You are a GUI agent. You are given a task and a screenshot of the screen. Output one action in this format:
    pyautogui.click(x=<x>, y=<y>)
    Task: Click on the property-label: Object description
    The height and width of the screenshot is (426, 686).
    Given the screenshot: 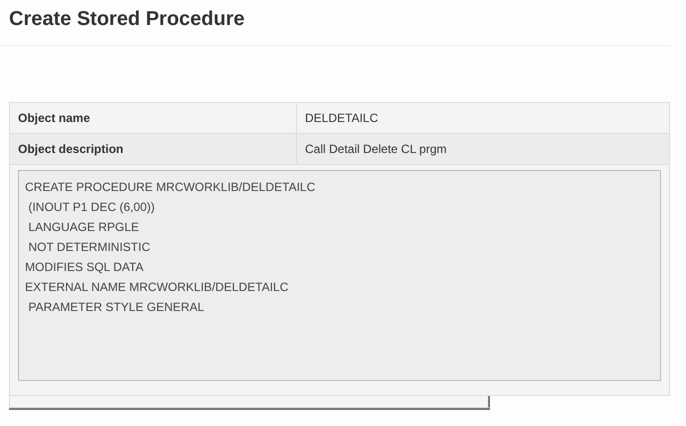 What is the action you would take?
    pyautogui.click(x=153, y=149)
    